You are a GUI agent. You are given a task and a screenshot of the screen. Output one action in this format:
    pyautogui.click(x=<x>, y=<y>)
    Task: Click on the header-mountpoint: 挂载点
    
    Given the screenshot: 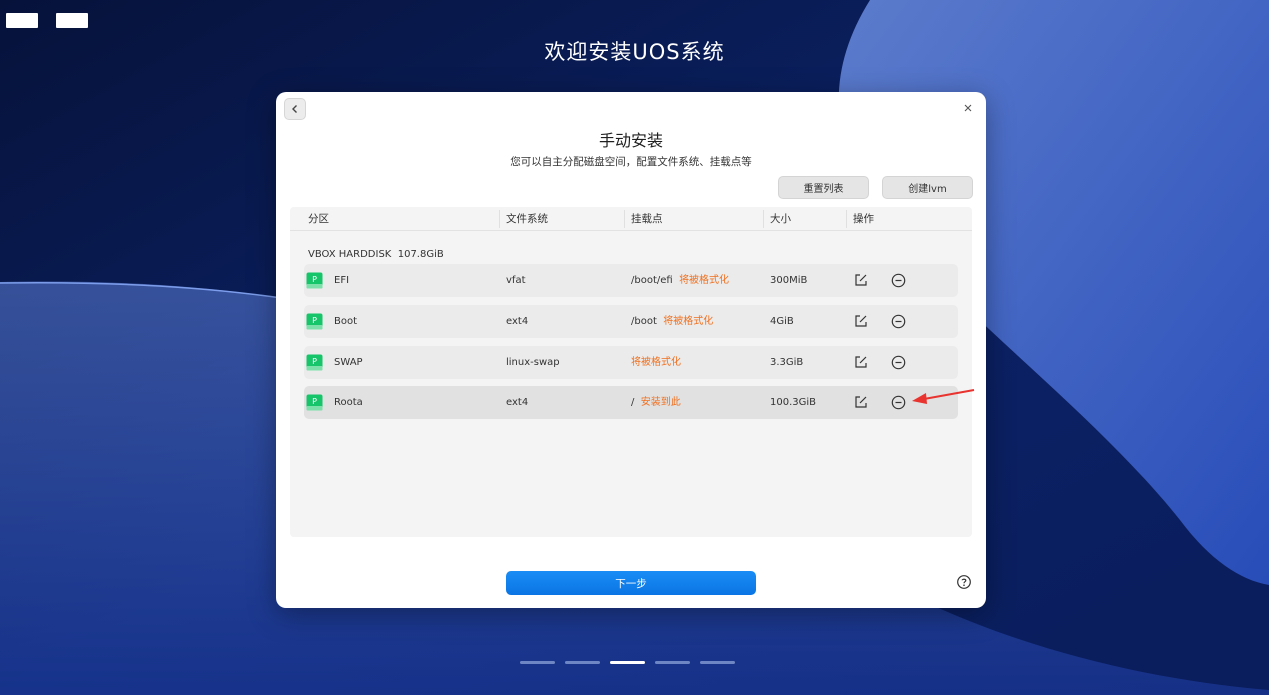 What is the action you would take?
    pyautogui.click(x=647, y=219)
    